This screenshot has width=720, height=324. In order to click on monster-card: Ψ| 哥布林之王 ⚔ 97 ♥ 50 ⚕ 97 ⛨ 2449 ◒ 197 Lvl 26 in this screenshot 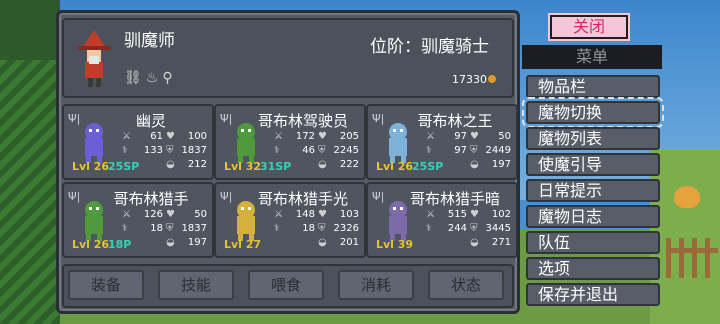, I will do `click(442, 142)`.